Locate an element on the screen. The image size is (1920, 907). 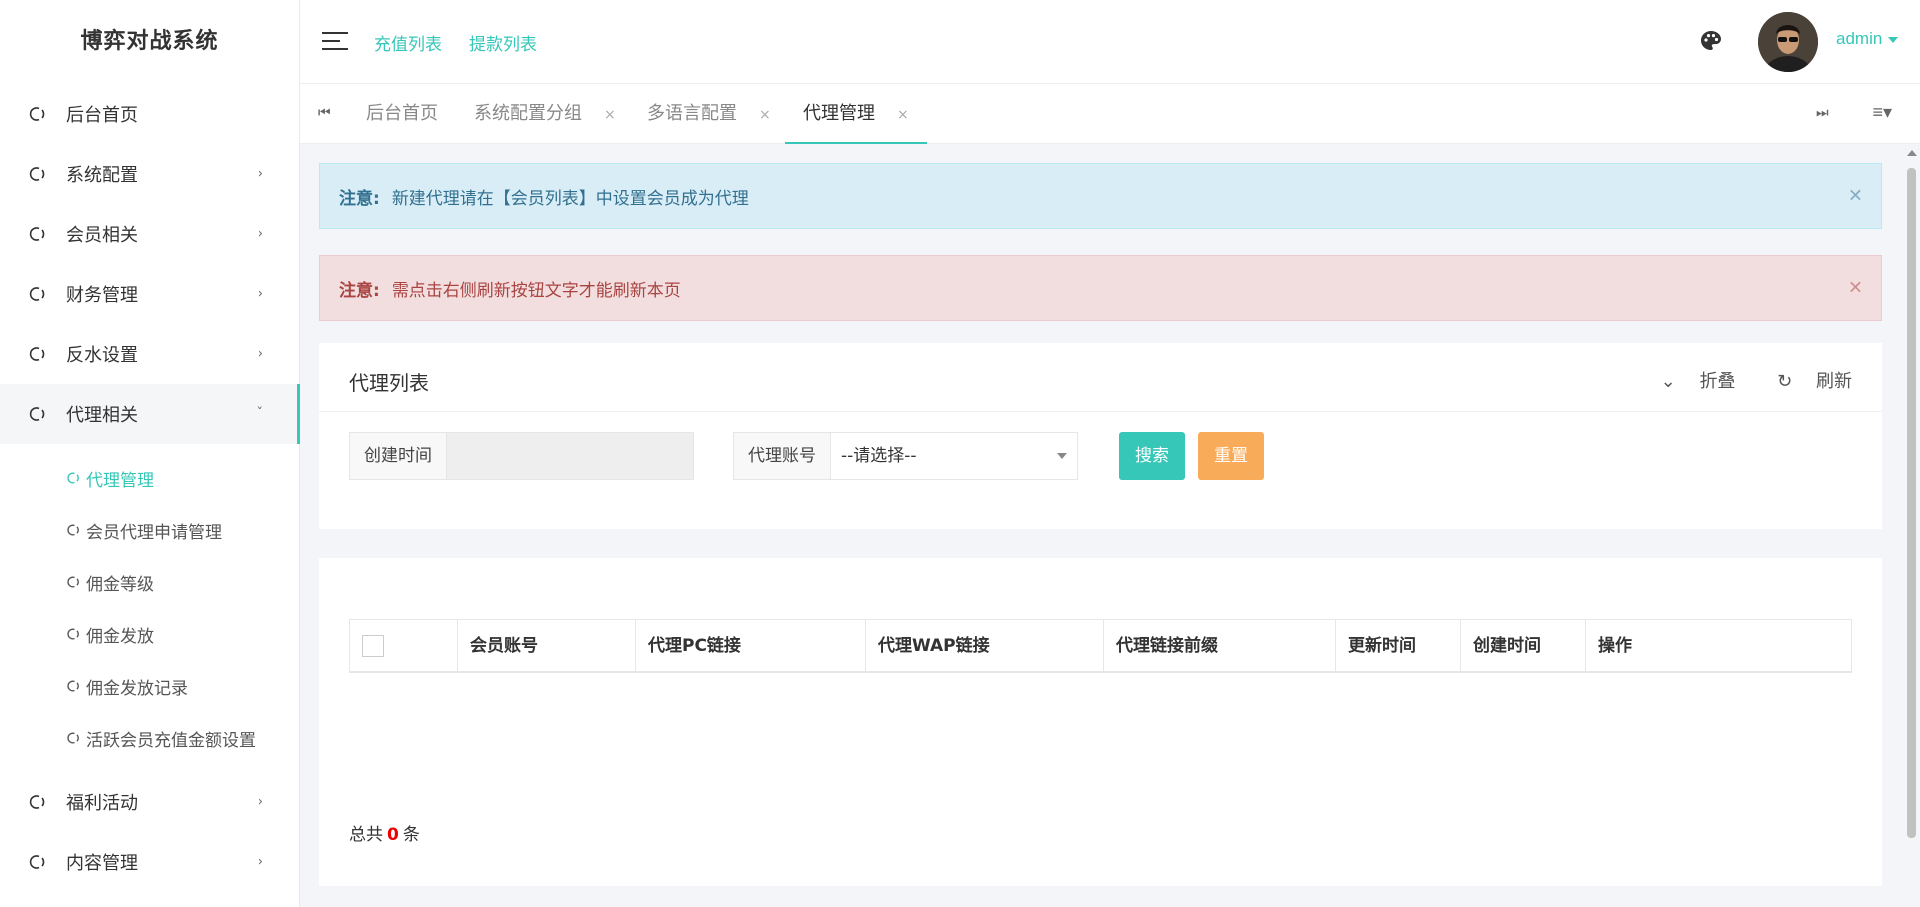
menu-toggle-icon is located at coordinates (335, 42).